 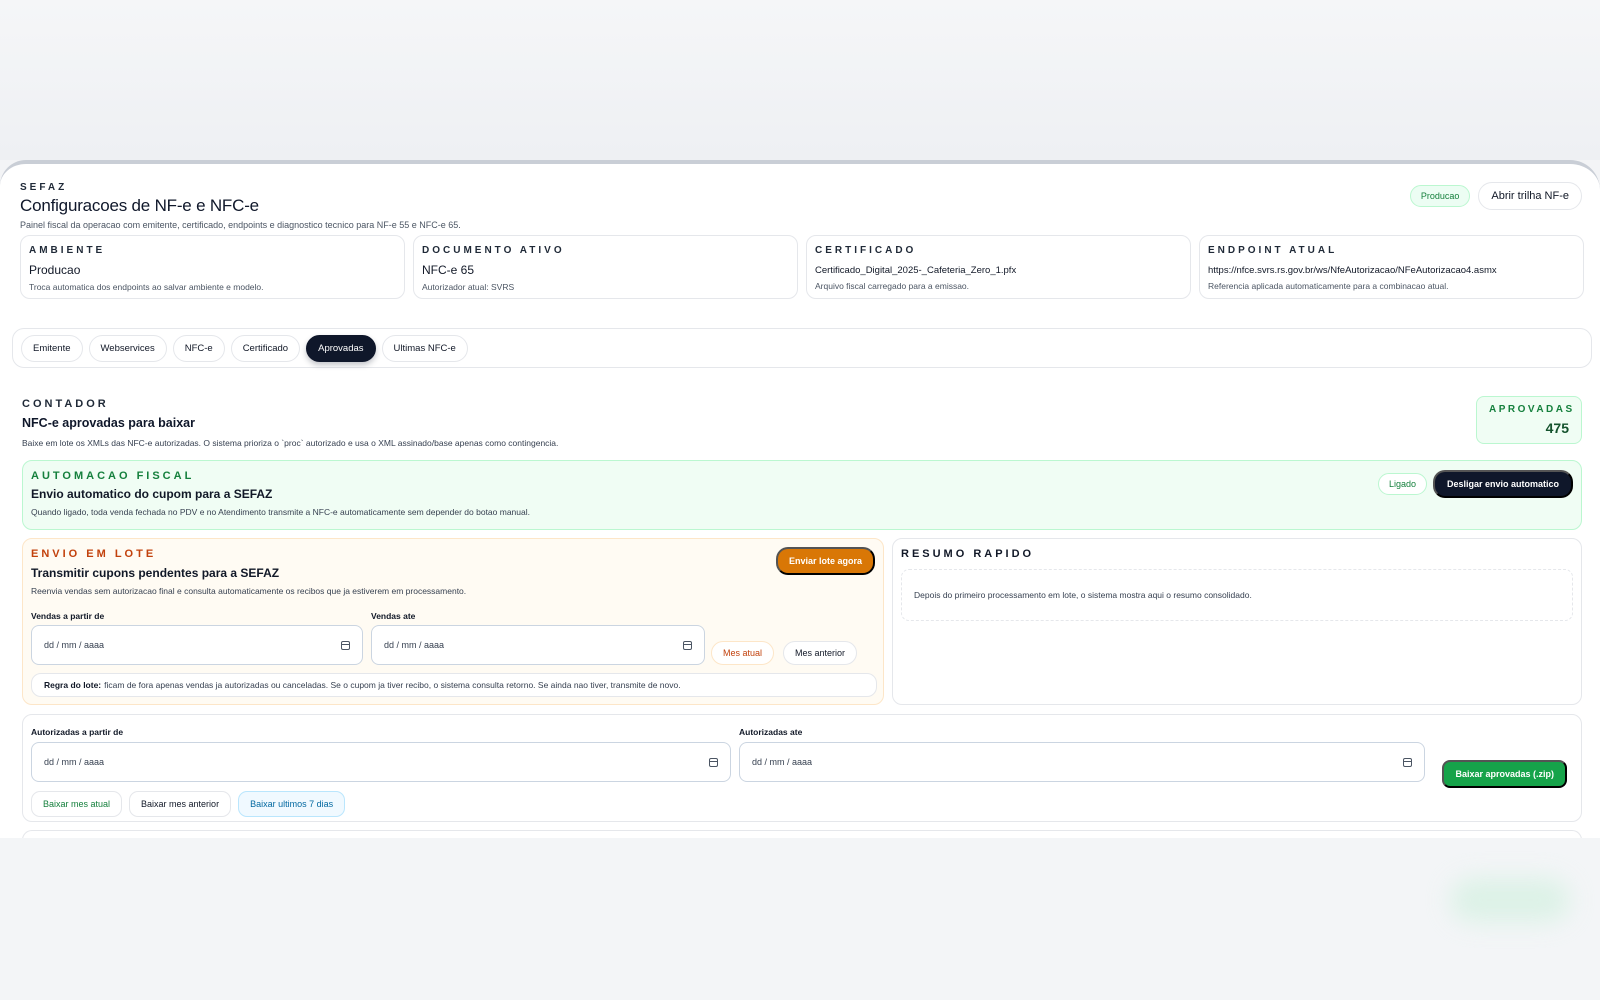 What do you see at coordinates (968, 554) in the screenshot?
I see `summary-eyebrow: RESUMO RAPIDO` at bounding box center [968, 554].